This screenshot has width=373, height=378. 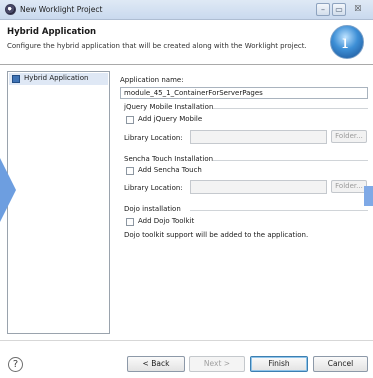 I want to click on cancel-button: Cancel, so click(x=340, y=364).